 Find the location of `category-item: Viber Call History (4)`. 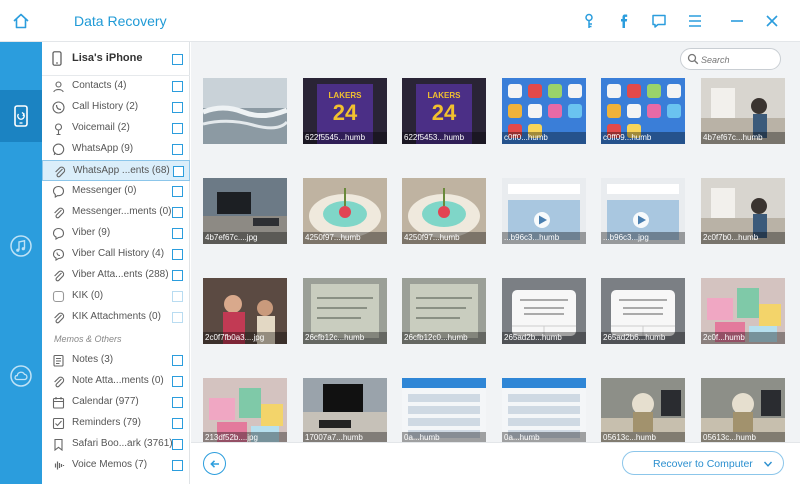

category-item: Viber Call History (4) is located at coordinates (116, 254).